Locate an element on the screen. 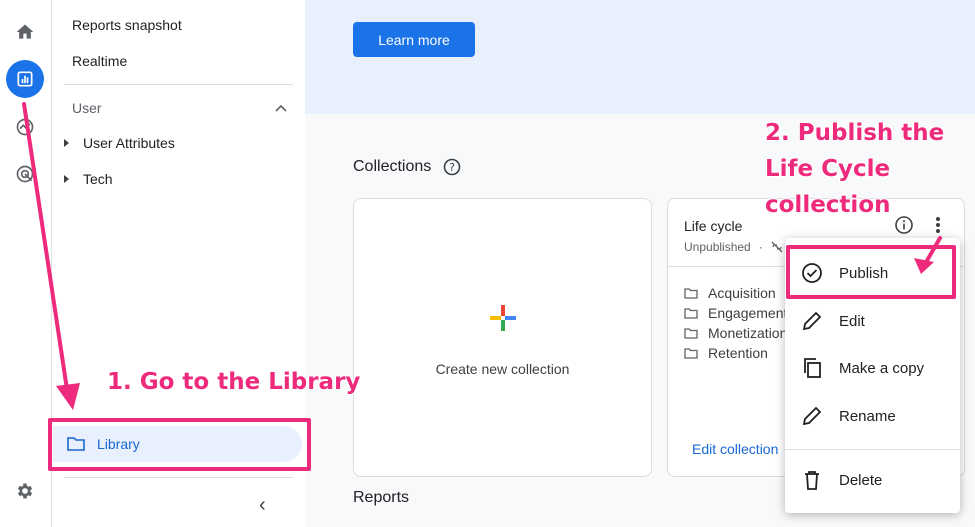 The image size is (975, 527). list-item: Engagement is located at coordinates (735, 313).